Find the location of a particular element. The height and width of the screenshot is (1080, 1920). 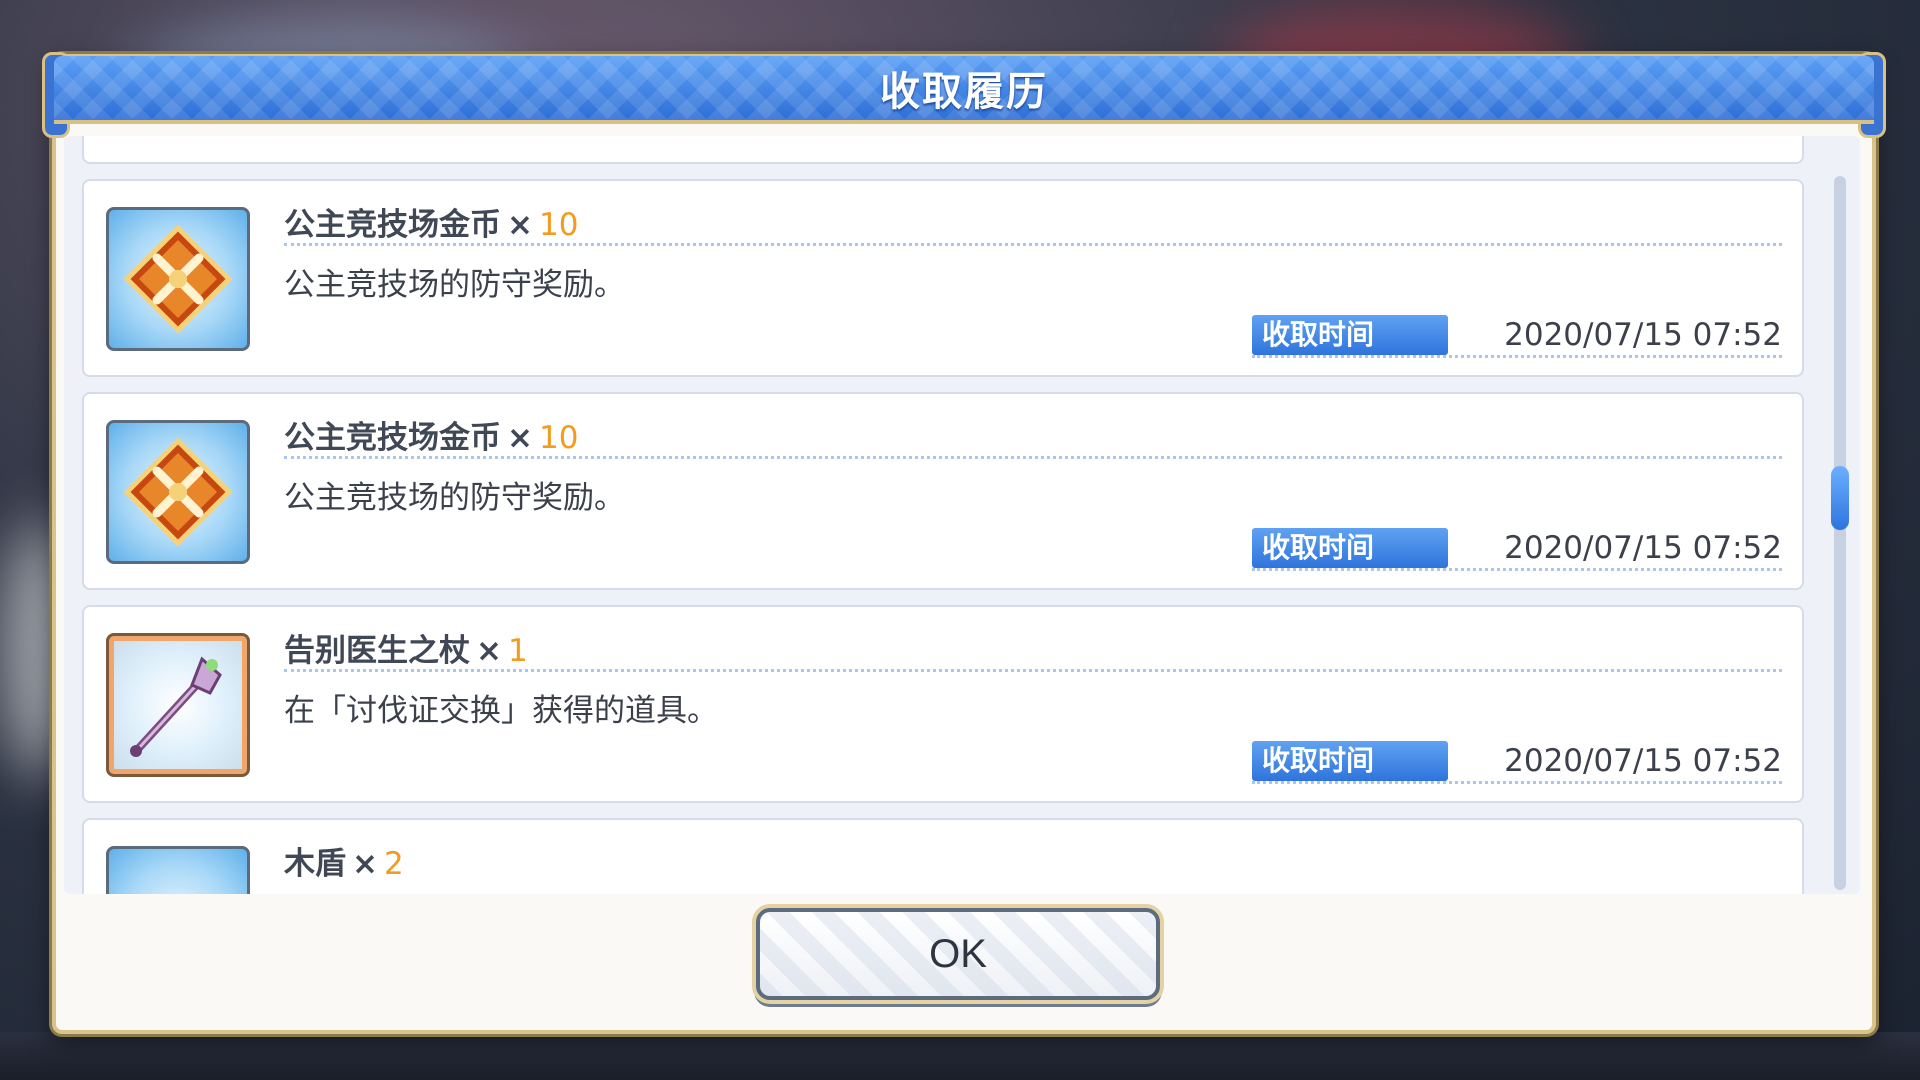

list-item-partial-top is located at coordinates (943, 150).